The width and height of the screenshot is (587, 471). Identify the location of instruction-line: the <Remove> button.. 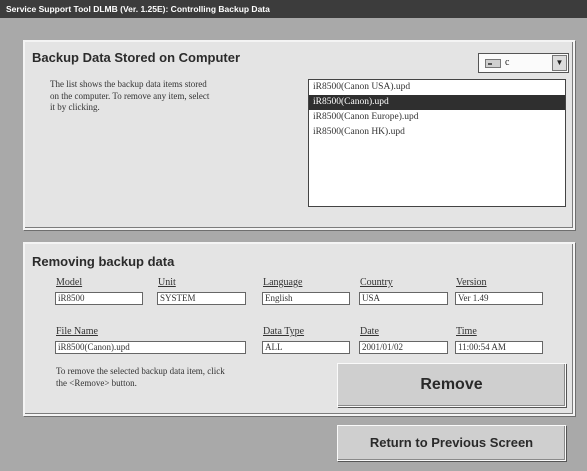
(96, 382).